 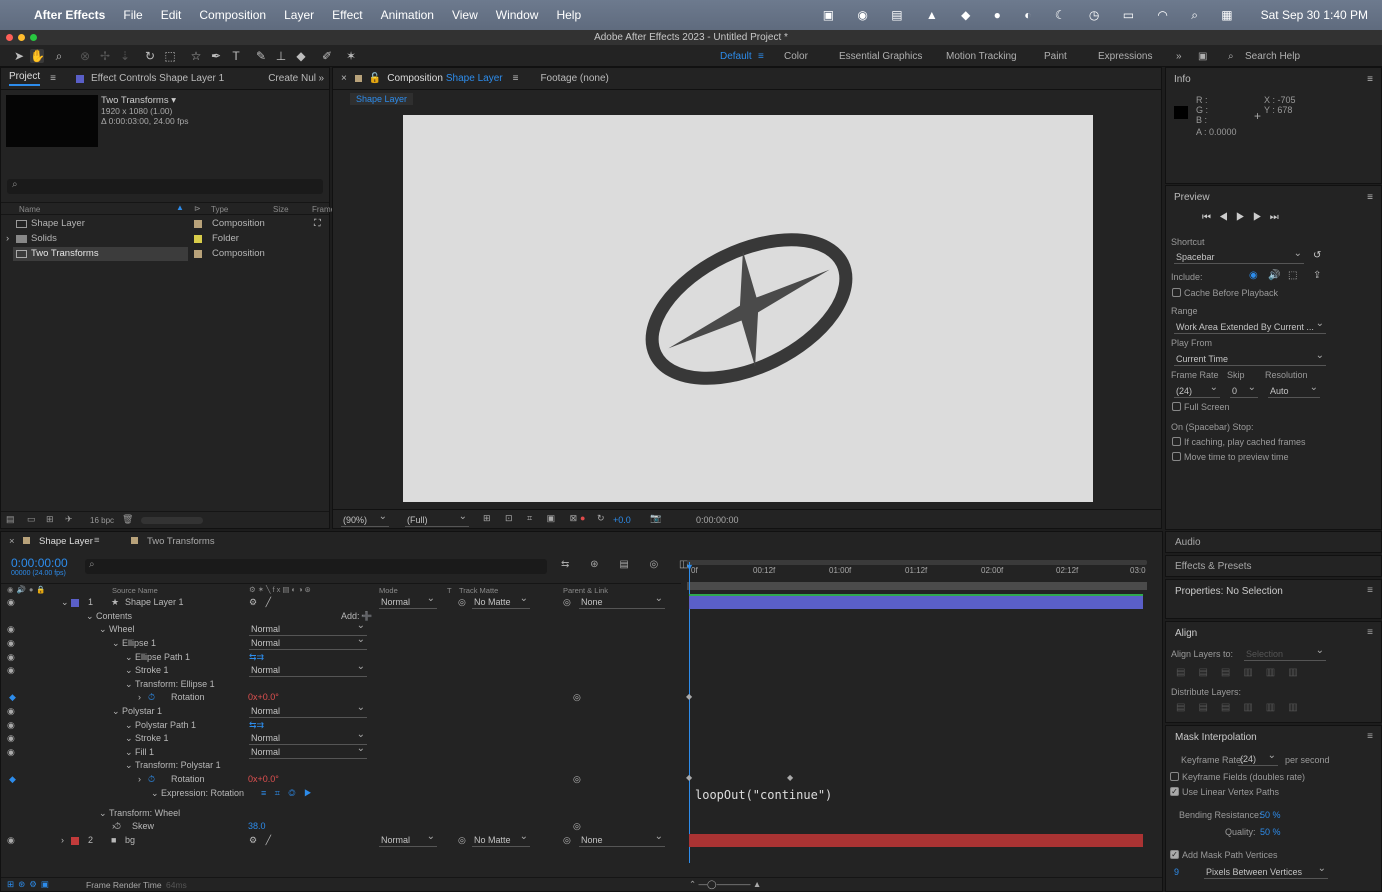 What do you see at coordinates (75, 841) in the screenshot?
I see `label-color` at bounding box center [75, 841].